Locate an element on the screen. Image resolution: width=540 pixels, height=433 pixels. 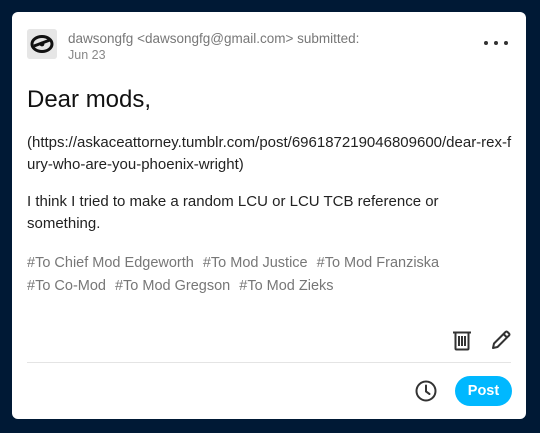
post-button: Post is located at coordinates (483, 391).